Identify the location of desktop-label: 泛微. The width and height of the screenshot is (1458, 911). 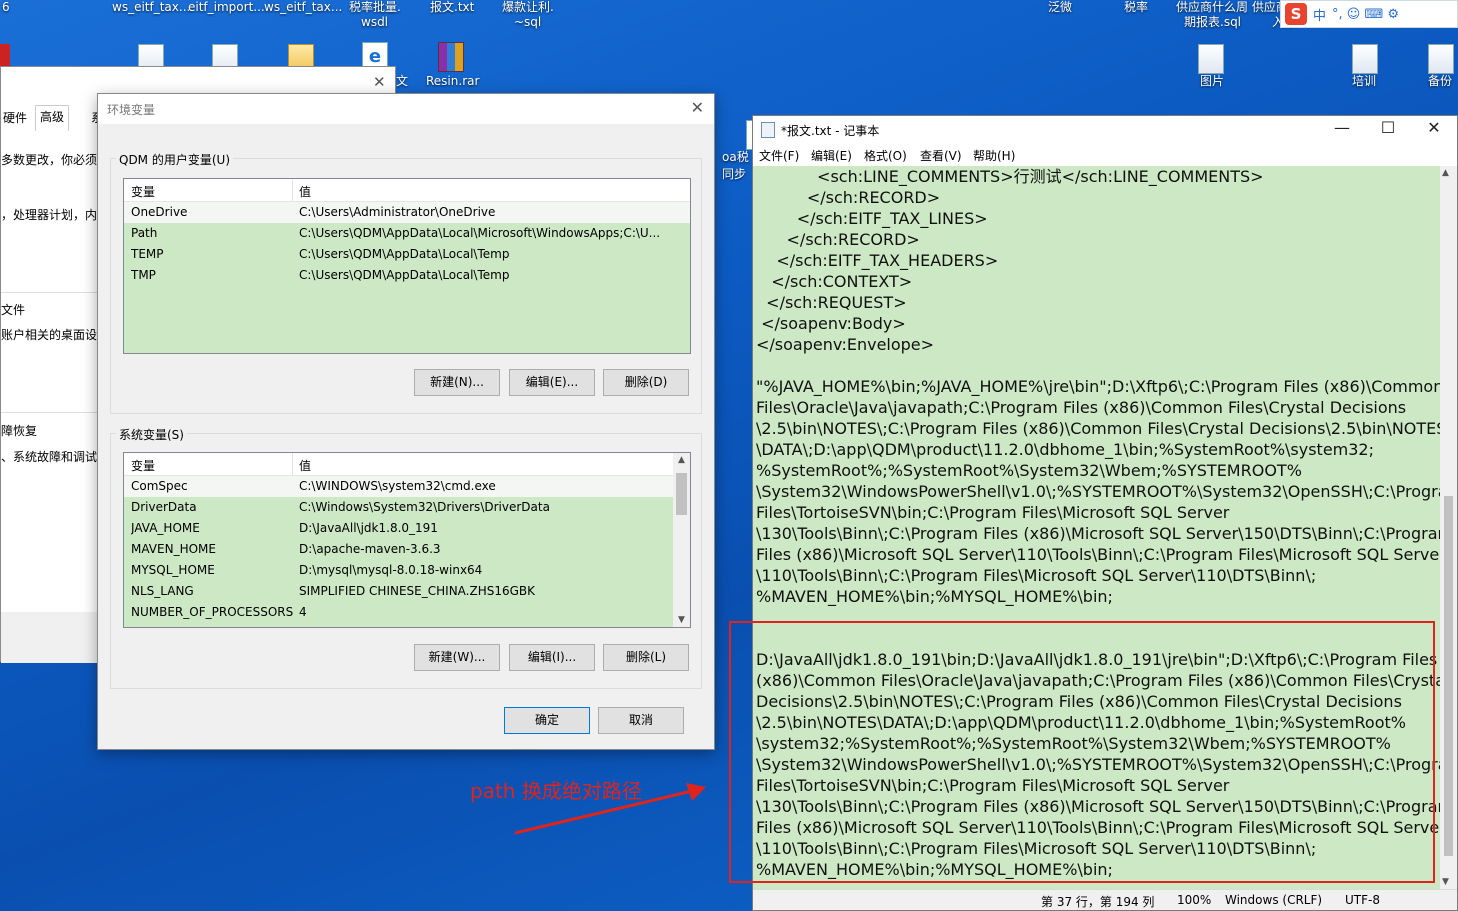
(1060, 7).